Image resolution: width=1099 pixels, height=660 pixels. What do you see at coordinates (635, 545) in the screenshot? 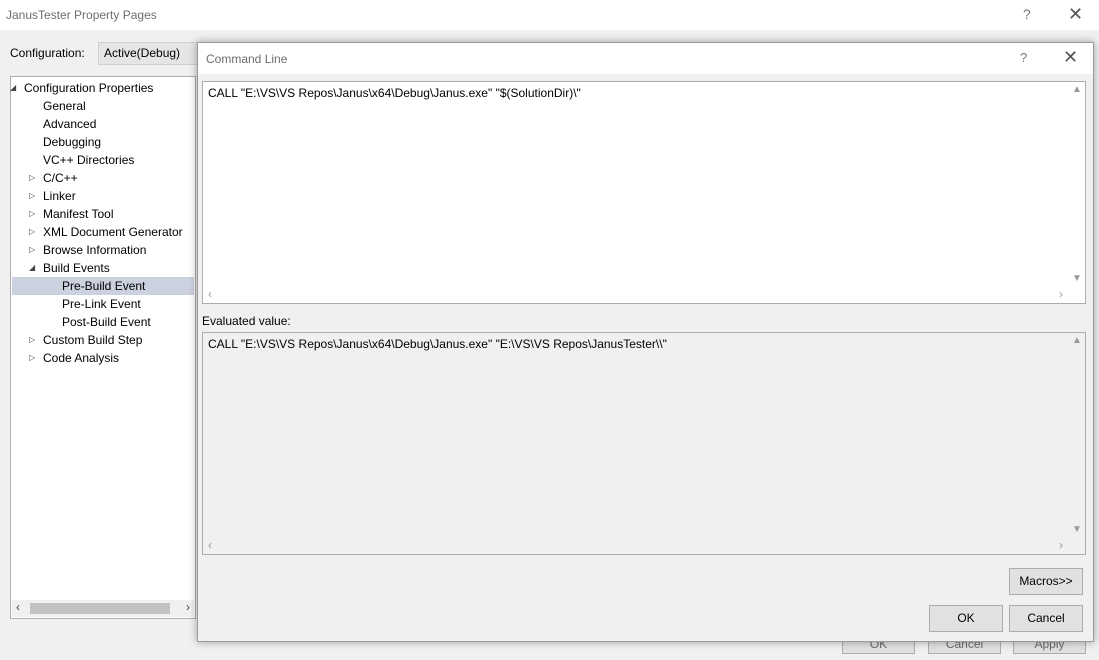
I see `evaluated-horizontal-scrollbar: ‹ ›` at bounding box center [635, 545].